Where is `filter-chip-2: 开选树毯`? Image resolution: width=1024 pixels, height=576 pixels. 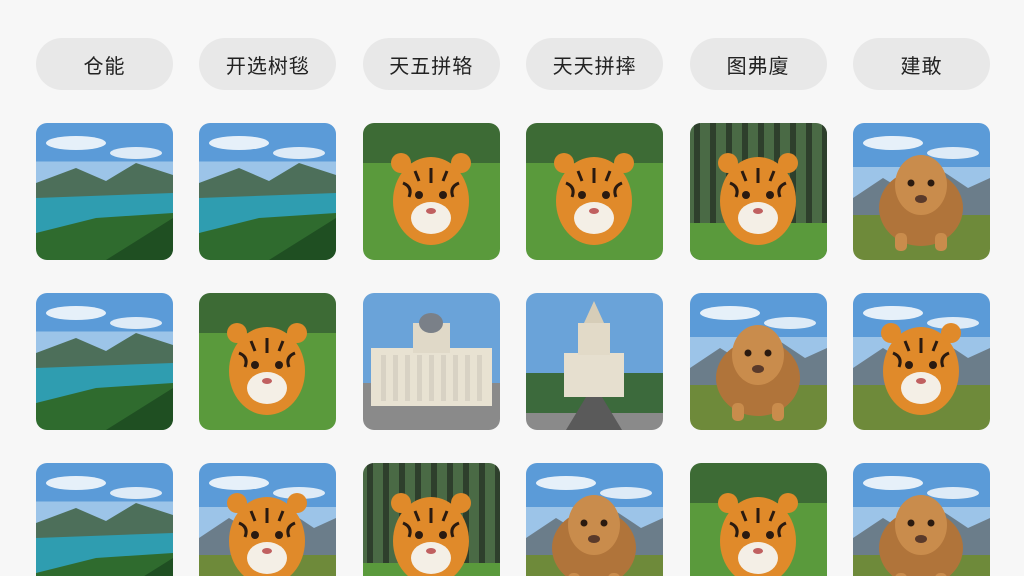 filter-chip-2: 开选树毯 is located at coordinates (268, 64).